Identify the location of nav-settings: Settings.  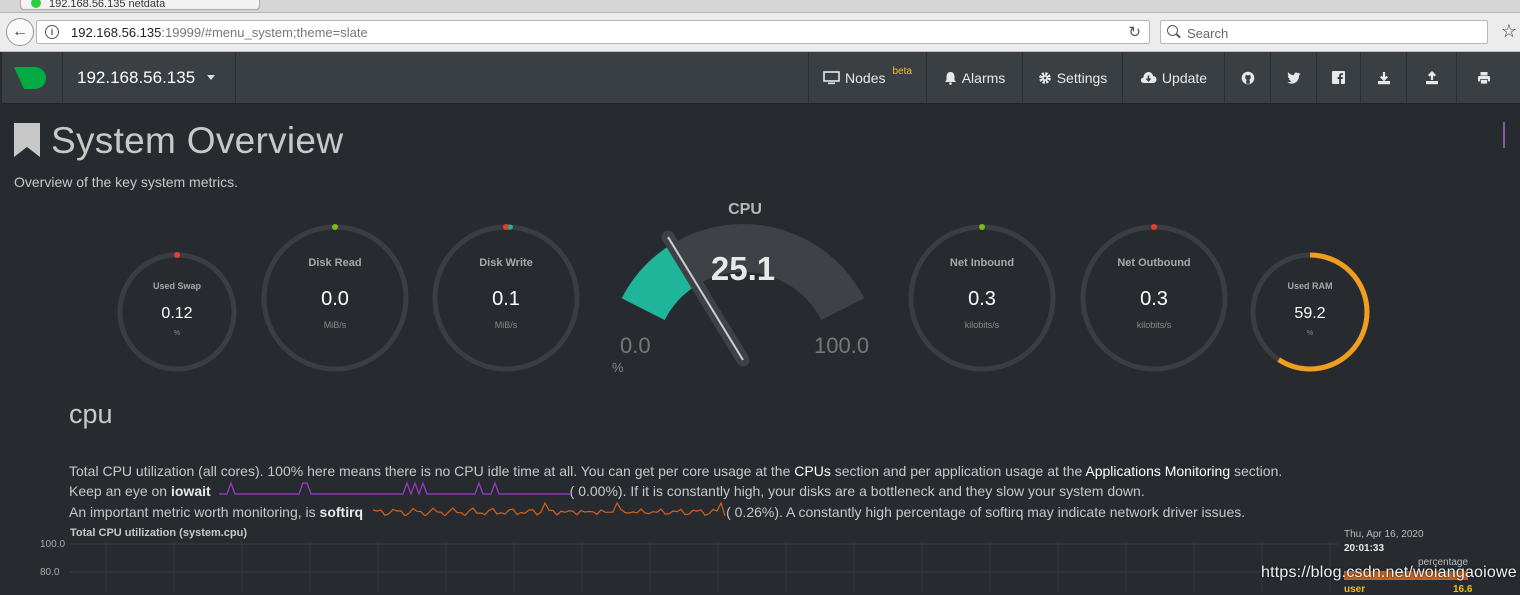
(1072, 77).